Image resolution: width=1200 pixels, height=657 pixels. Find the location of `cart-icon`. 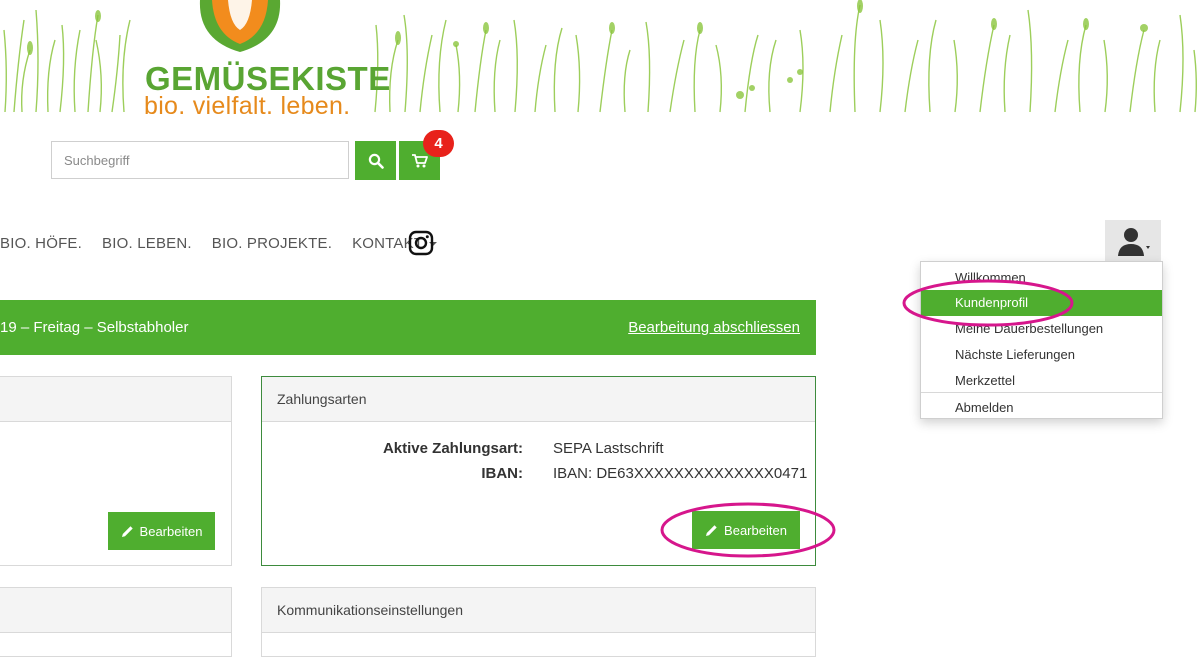

cart-icon is located at coordinates (419, 160).